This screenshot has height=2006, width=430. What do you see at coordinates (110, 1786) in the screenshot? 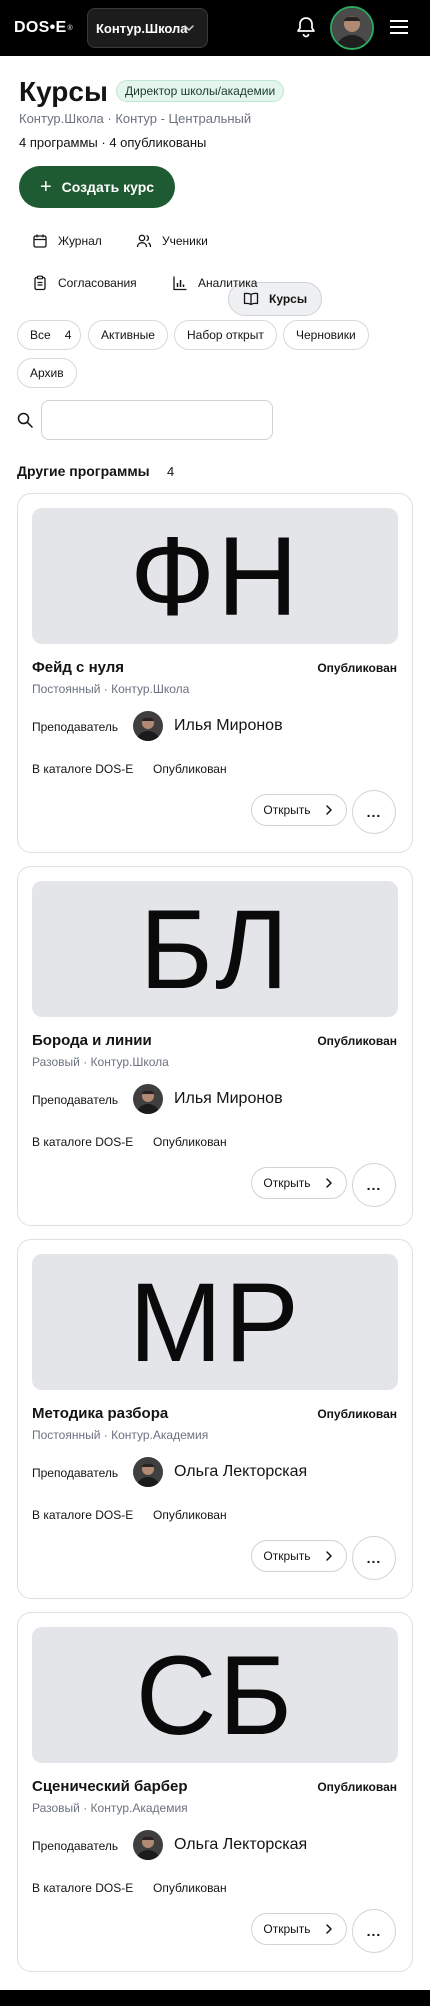
I see `course-title: Сценический барбер` at bounding box center [110, 1786].